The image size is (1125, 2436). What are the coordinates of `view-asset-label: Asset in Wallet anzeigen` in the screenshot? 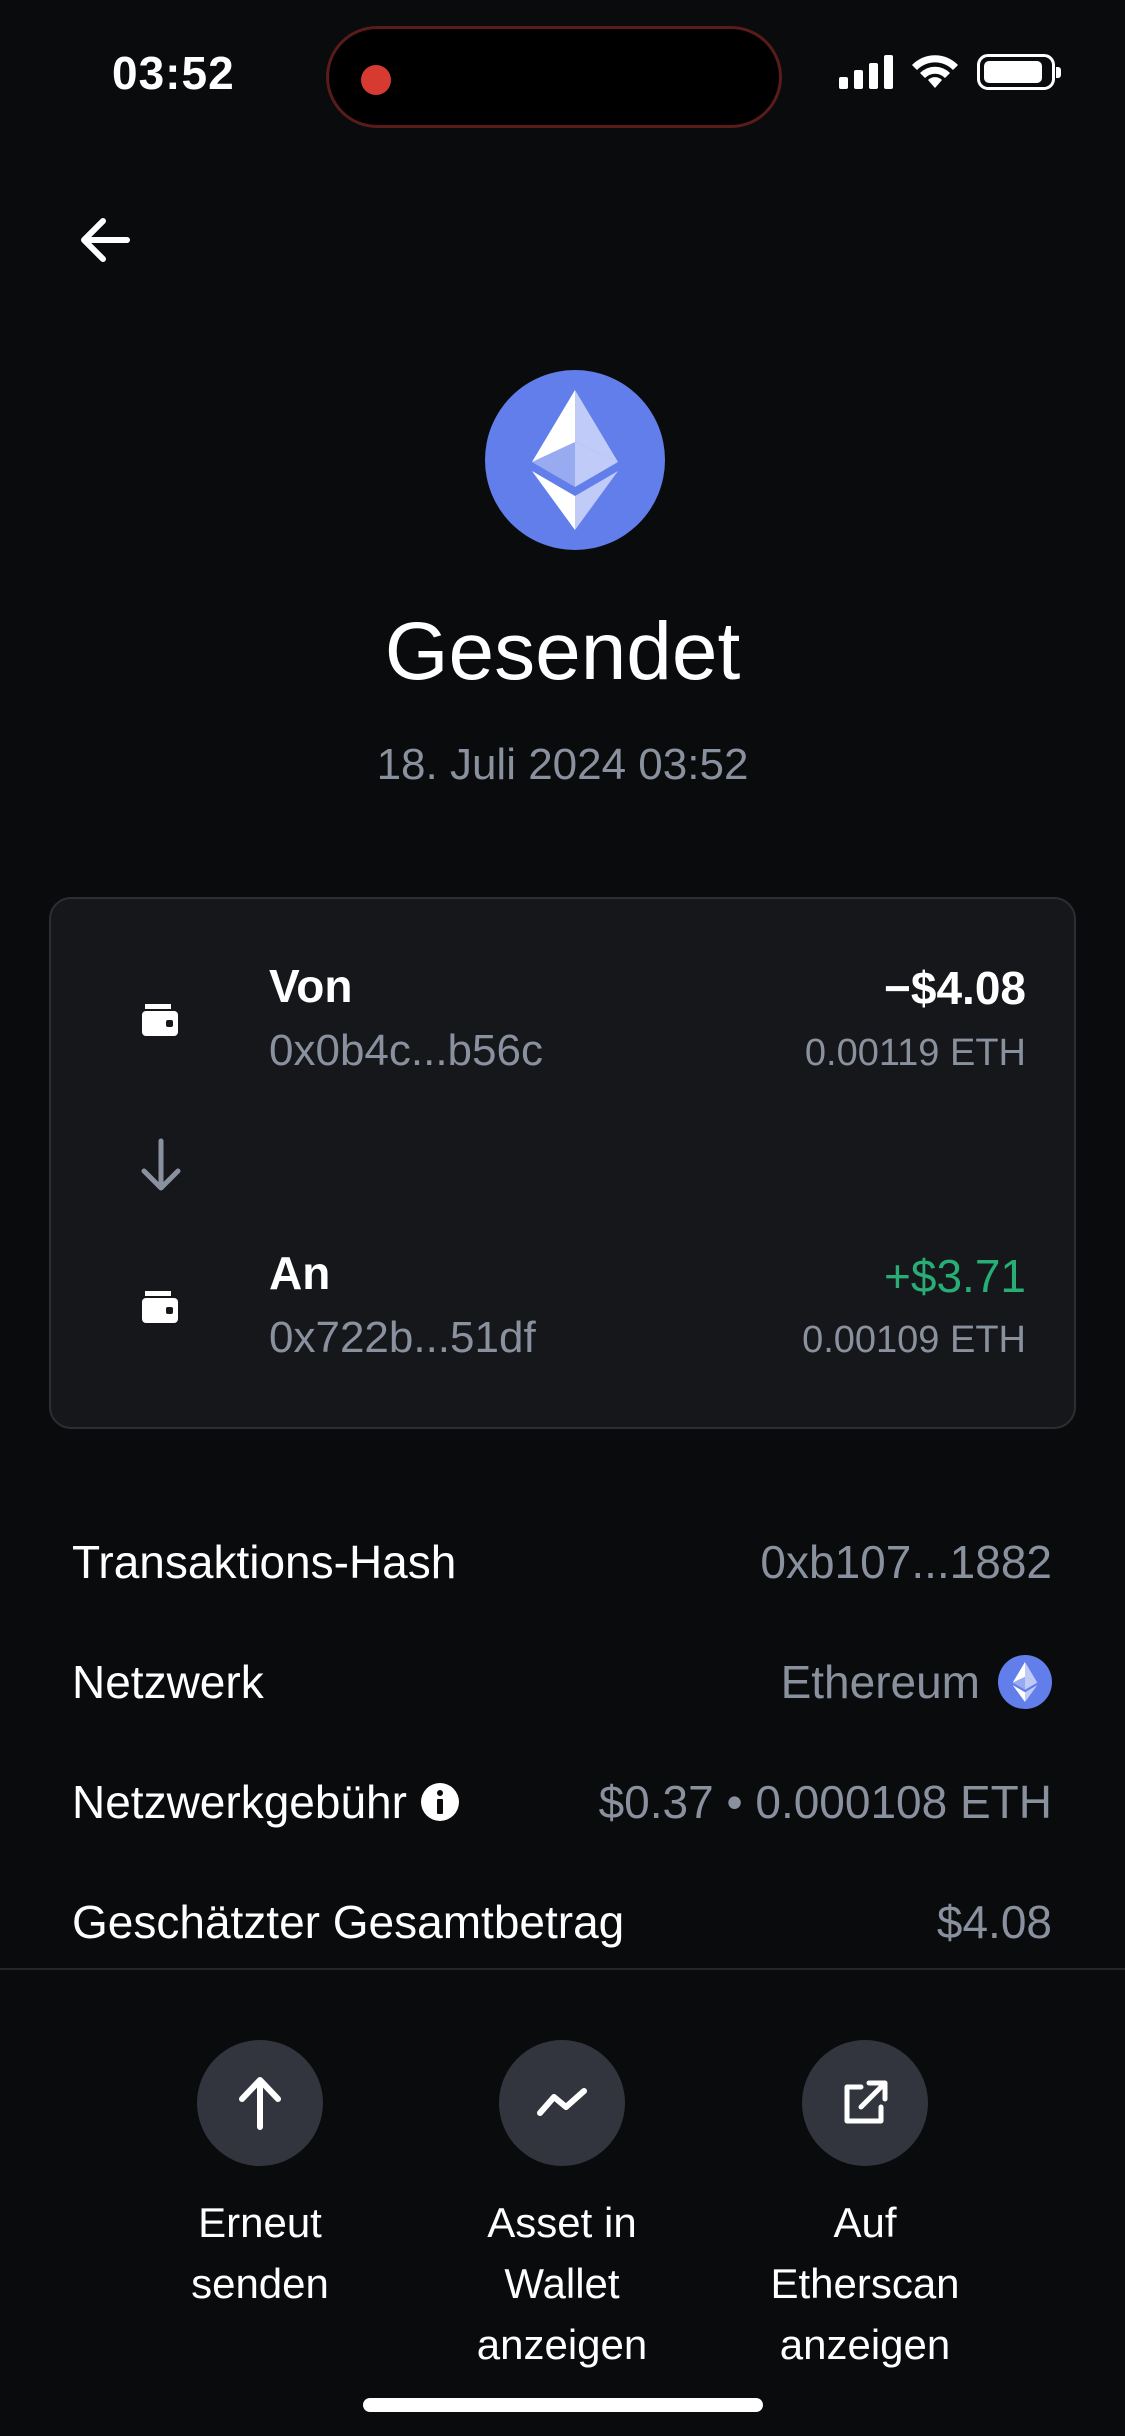 It's located at (562, 2283).